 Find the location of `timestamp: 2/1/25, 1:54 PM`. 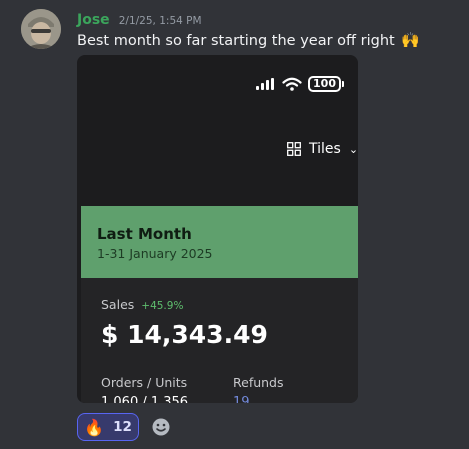

timestamp: 2/1/25, 1:54 PM is located at coordinates (160, 21).